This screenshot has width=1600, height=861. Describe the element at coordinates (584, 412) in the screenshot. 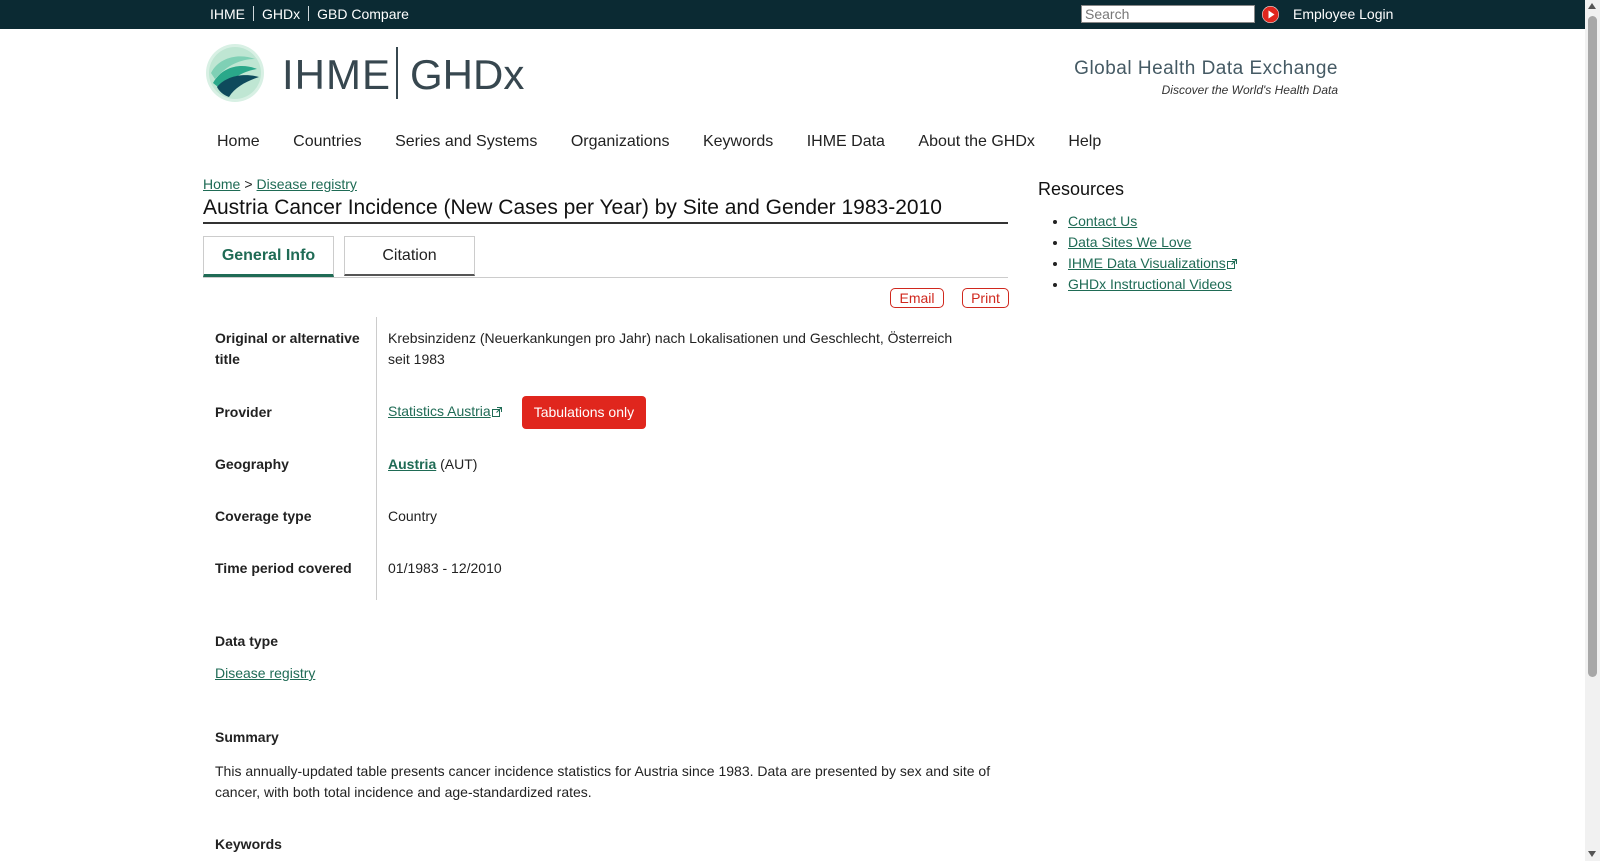

I see `tabulations-only-badge: Tabulations only` at that location.